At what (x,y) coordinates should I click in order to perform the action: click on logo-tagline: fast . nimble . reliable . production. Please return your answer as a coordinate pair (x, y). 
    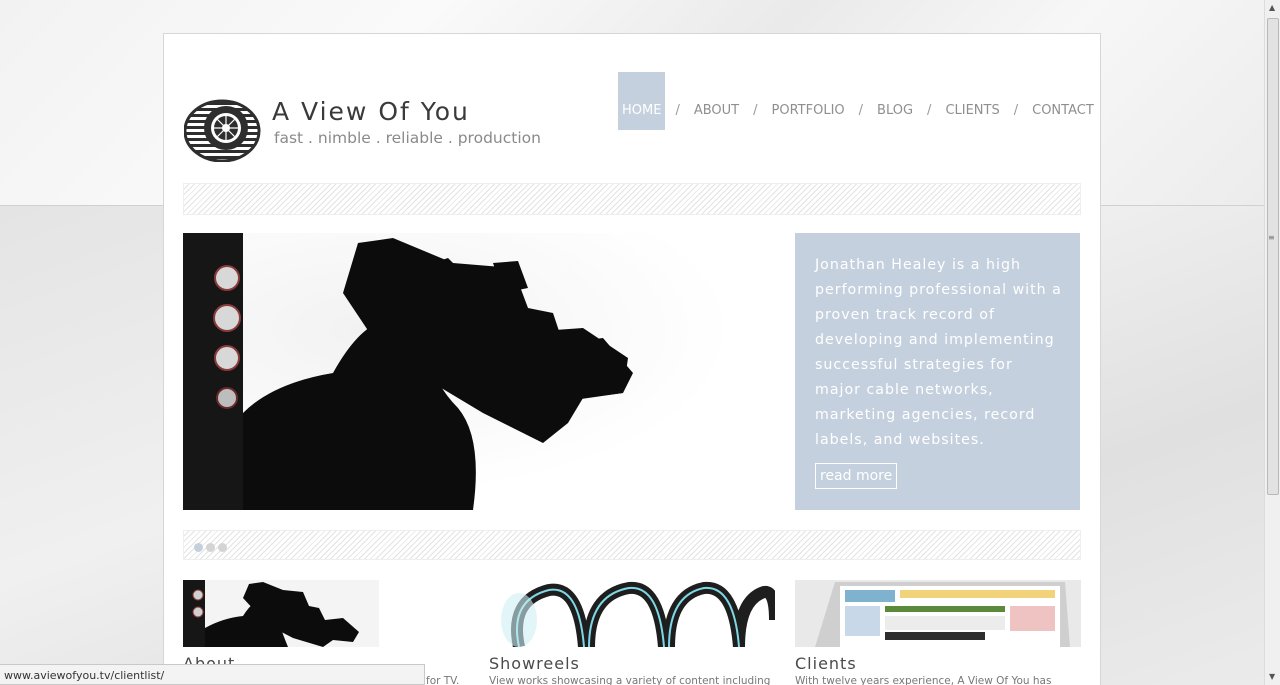
    Looking at the image, I should click on (407, 138).